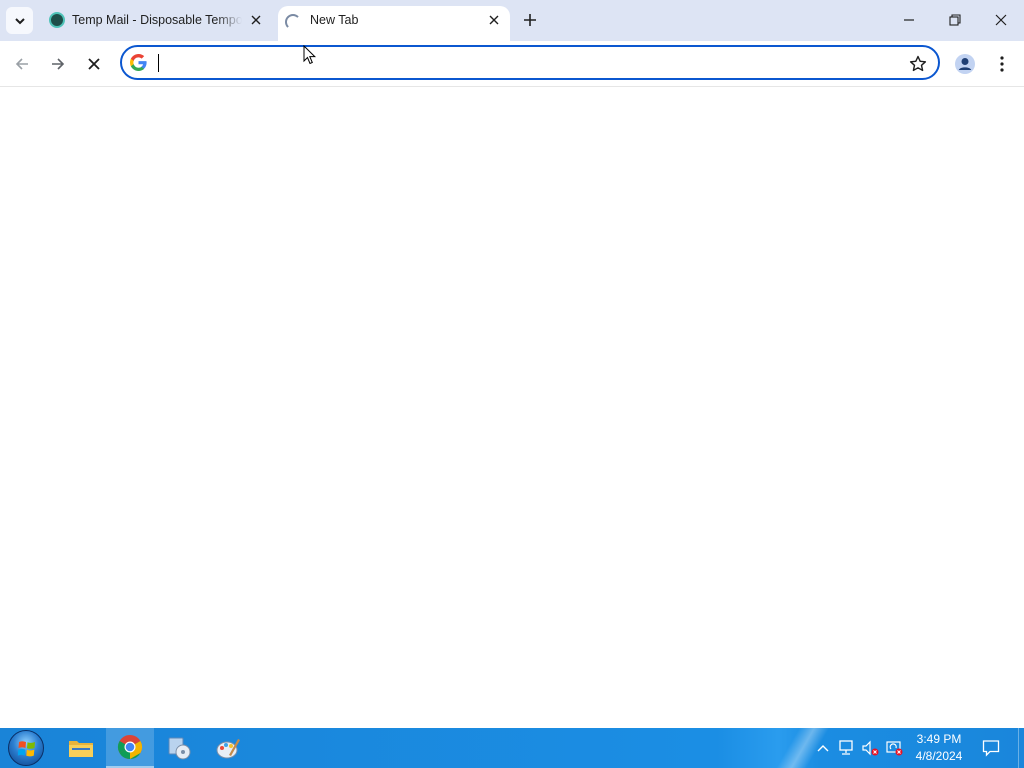  I want to click on taskbar-file-explorer, so click(81, 748).